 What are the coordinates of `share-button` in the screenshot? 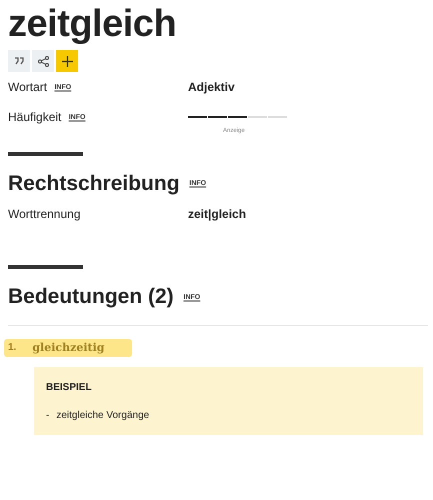 It's located at (43, 61).